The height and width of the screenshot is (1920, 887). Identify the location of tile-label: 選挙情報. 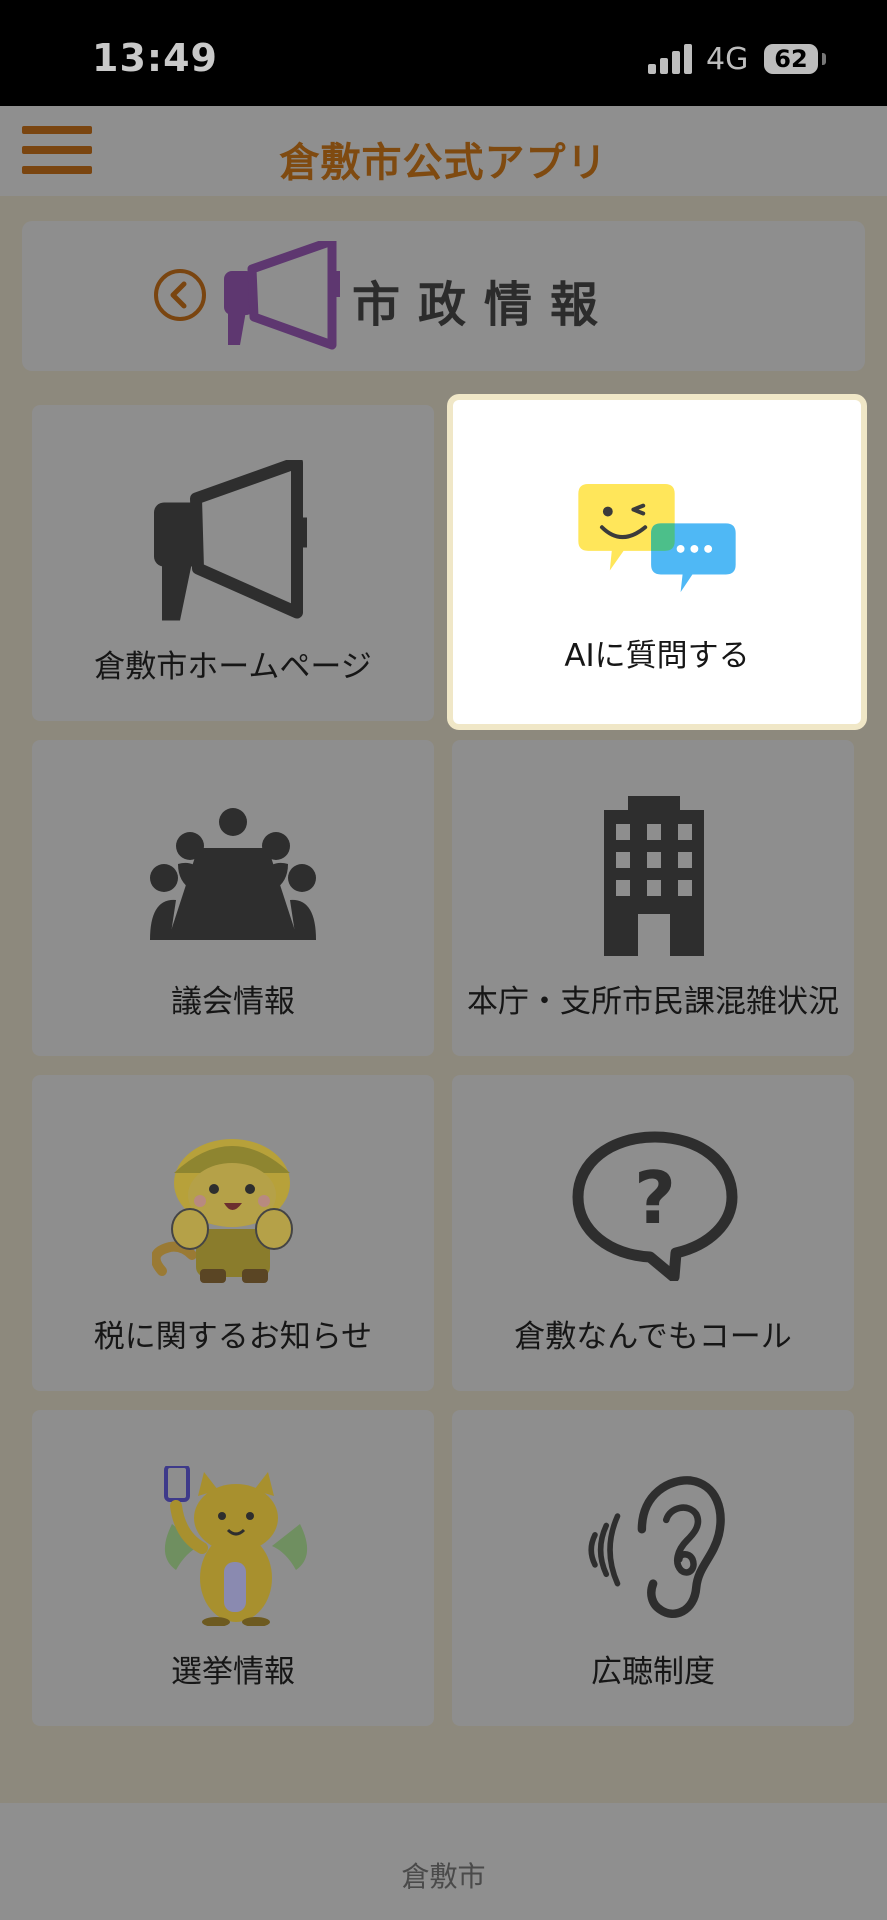
(233, 1672).